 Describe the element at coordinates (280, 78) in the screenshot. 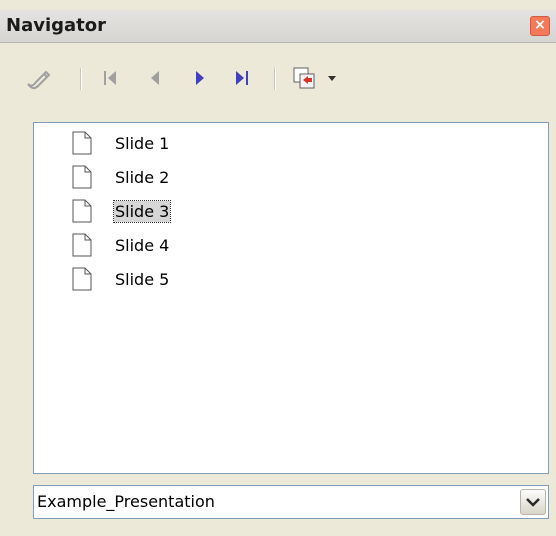

I see `navigator-toolbar` at that location.